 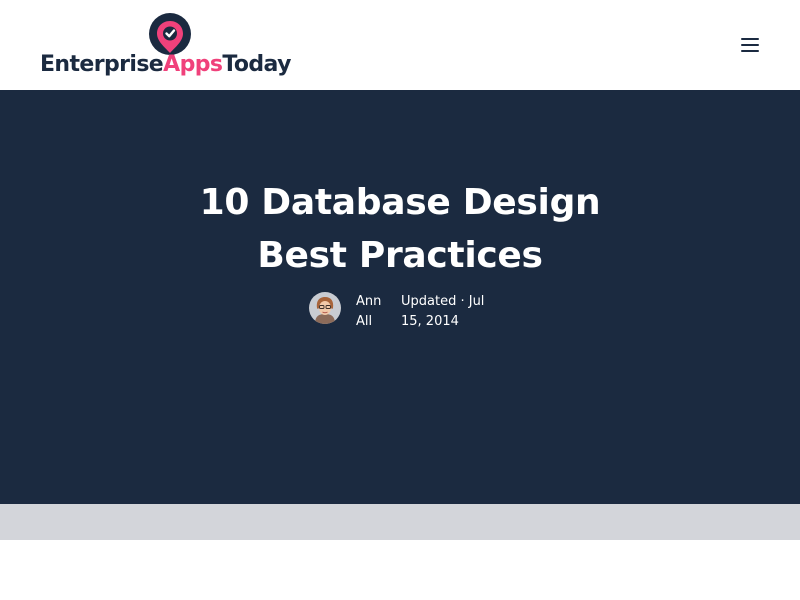 What do you see at coordinates (400, 202) in the screenshot?
I see `article-title-line: 10 Database Design` at bounding box center [400, 202].